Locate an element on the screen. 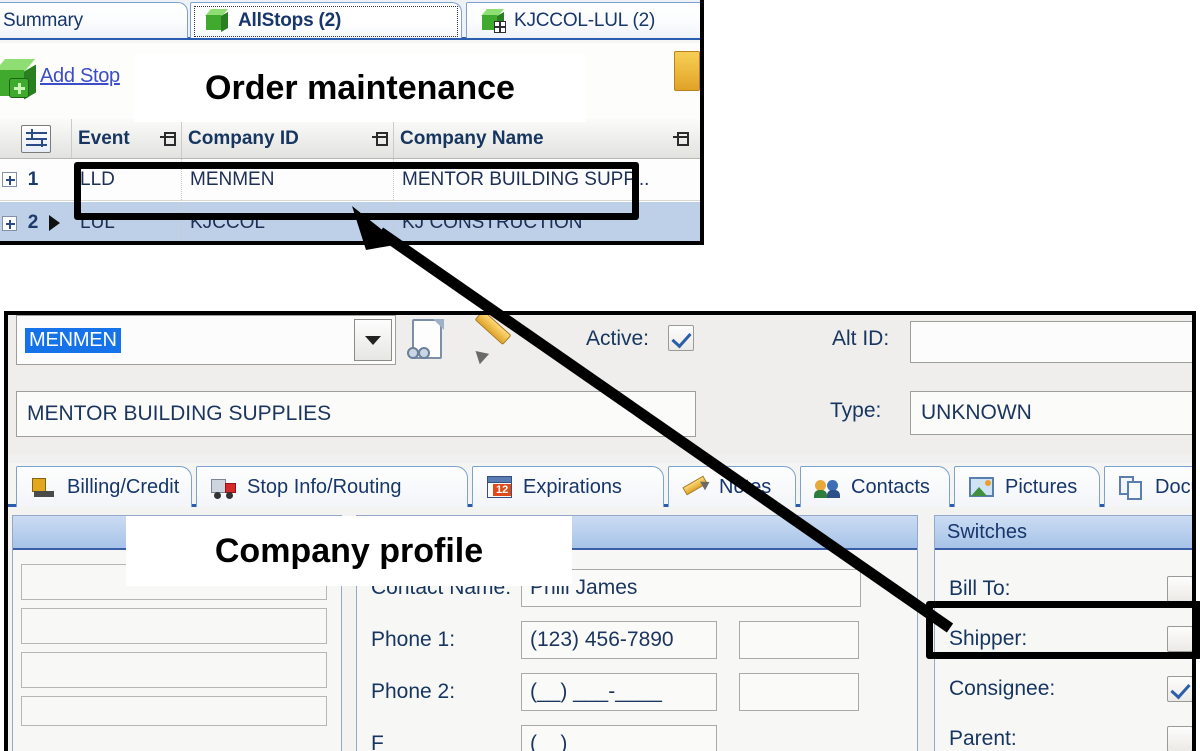 Image resolution: width=1200 pixels, height=751 pixels. fax-input: (__) is located at coordinates (619, 738).